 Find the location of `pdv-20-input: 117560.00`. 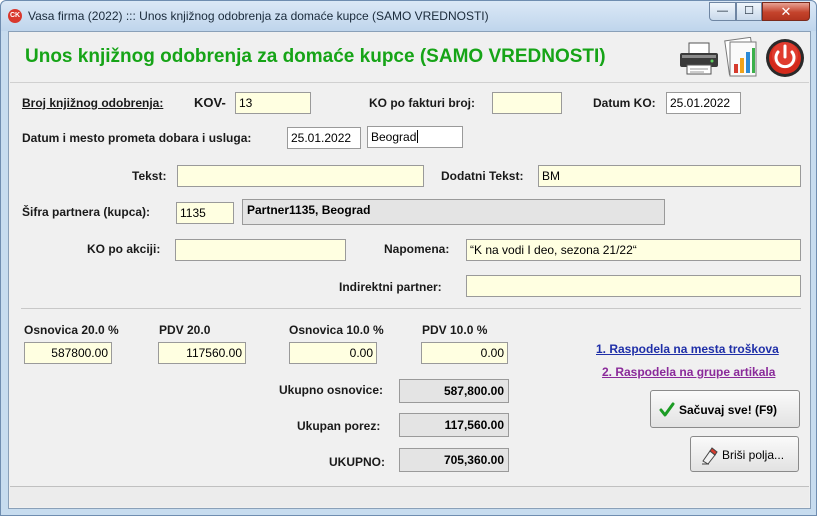

pdv-20-input: 117560.00 is located at coordinates (202, 353).